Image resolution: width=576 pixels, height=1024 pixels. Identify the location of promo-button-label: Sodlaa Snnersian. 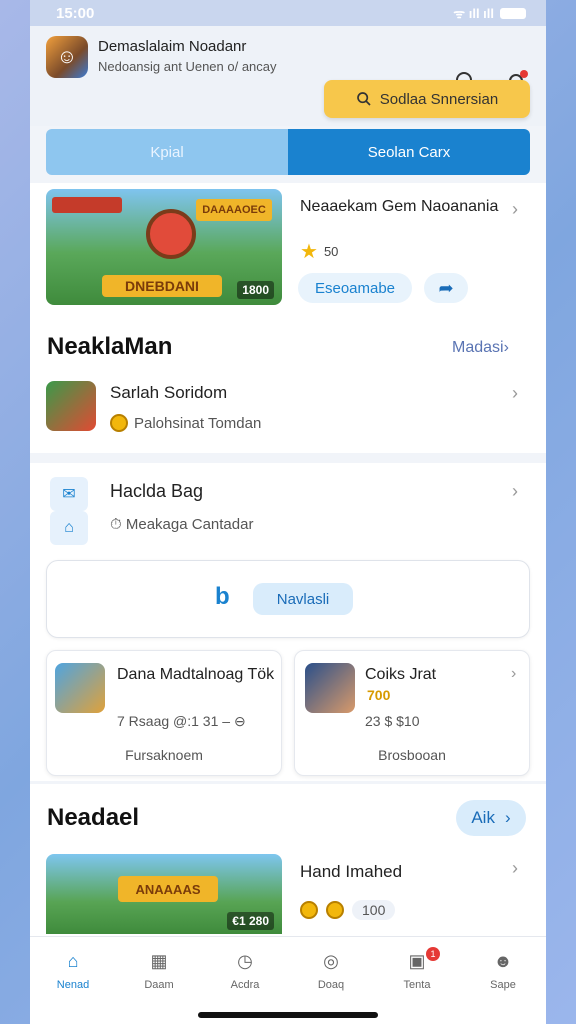
(439, 99).